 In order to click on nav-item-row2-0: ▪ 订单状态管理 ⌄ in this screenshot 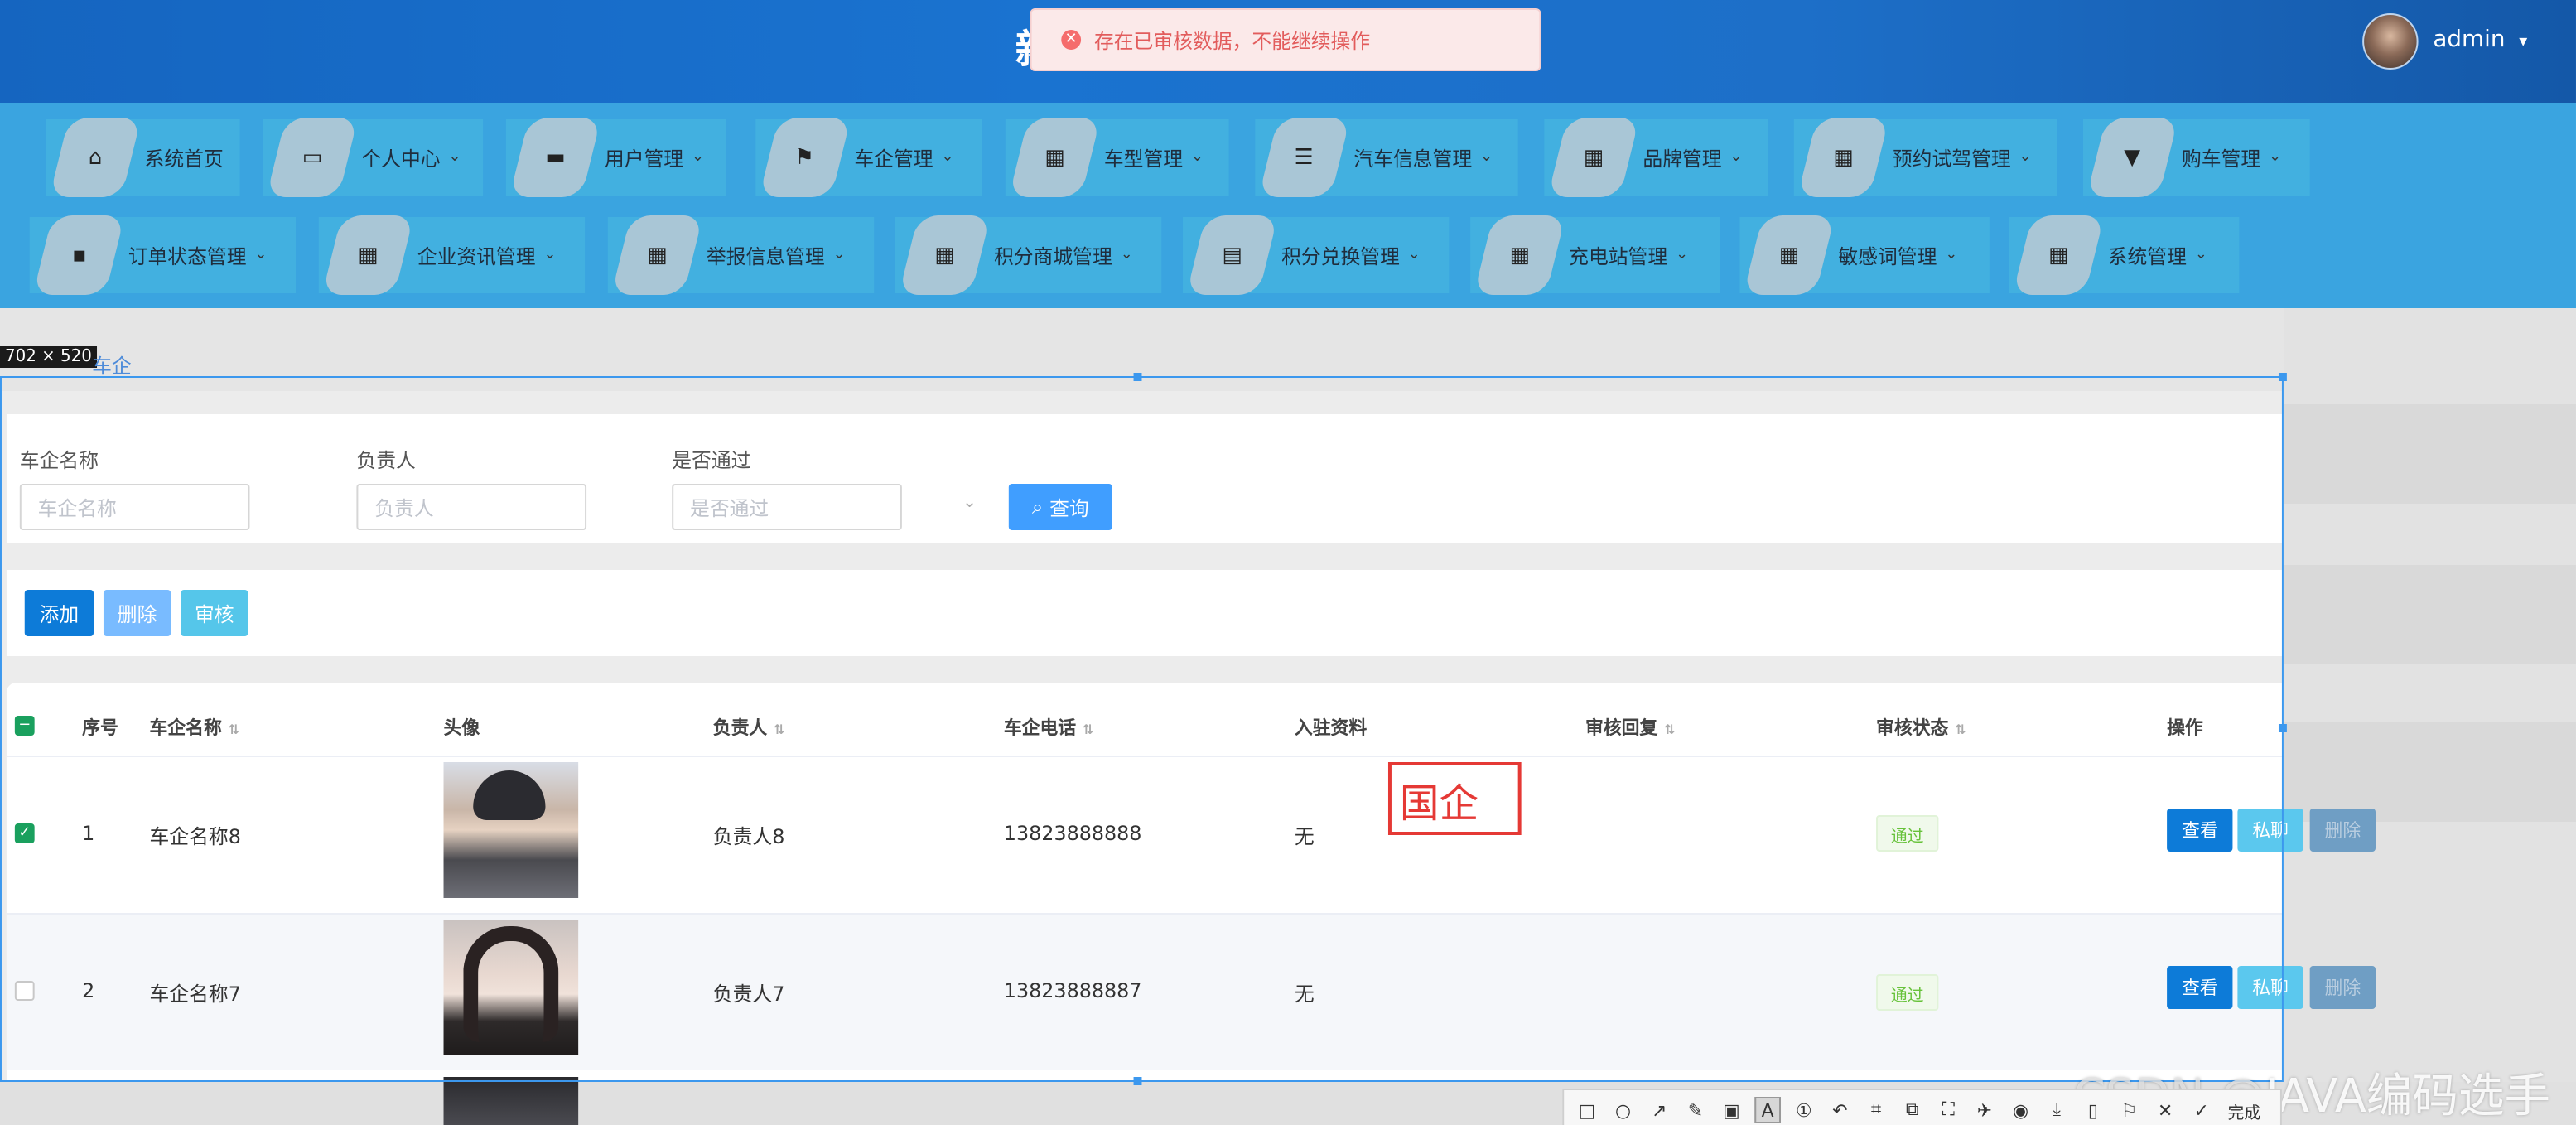, I will do `click(163, 255)`.